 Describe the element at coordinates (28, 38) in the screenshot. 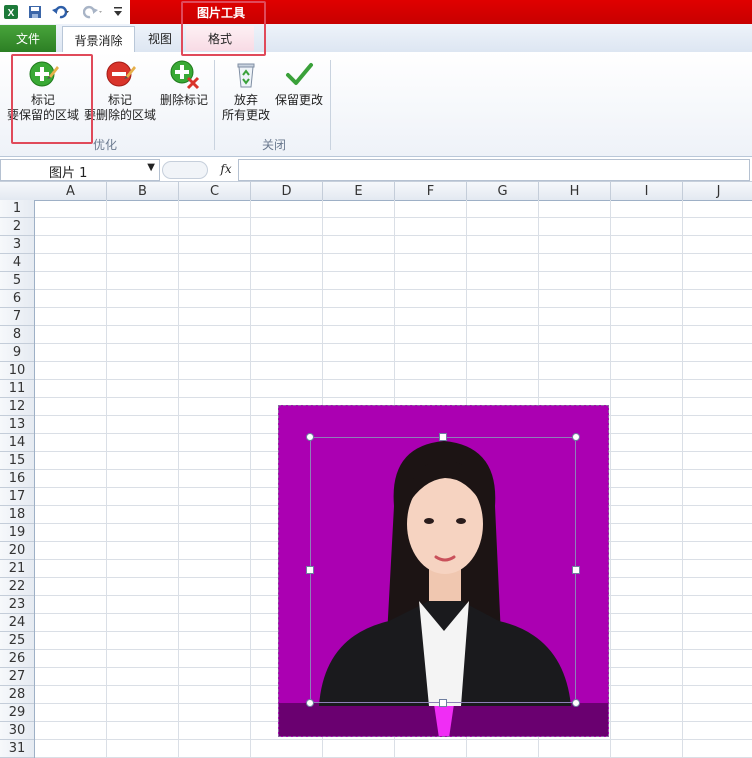

I see `tab-file: 文件` at that location.